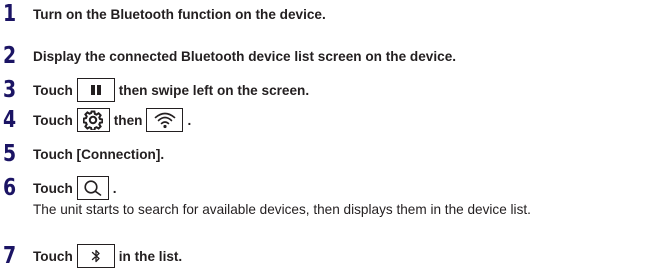 This screenshot has height=269, width=670. What do you see at coordinates (53, 90) in the screenshot?
I see `step-3-touch-label: Touch` at bounding box center [53, 90].